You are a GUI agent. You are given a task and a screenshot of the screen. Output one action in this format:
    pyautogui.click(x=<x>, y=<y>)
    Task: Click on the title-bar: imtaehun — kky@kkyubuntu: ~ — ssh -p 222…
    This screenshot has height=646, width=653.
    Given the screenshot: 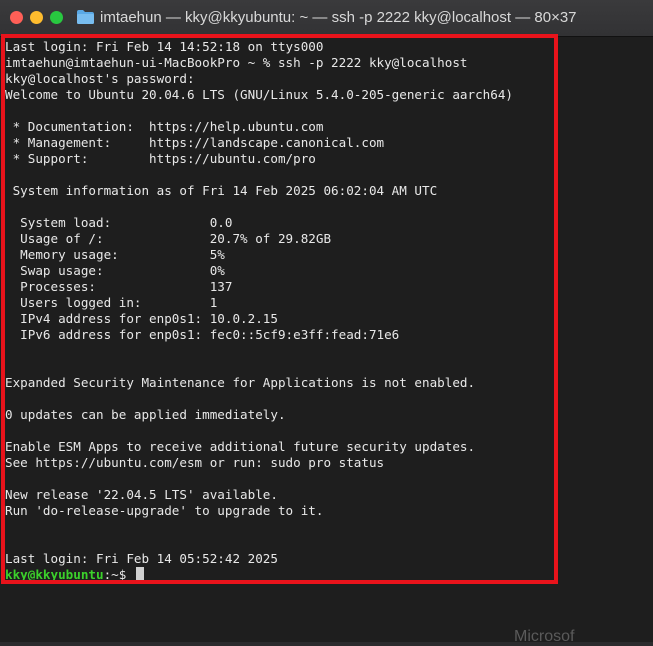 What is the action you would take?
    pyautogui.click(x=326, y=18)
    